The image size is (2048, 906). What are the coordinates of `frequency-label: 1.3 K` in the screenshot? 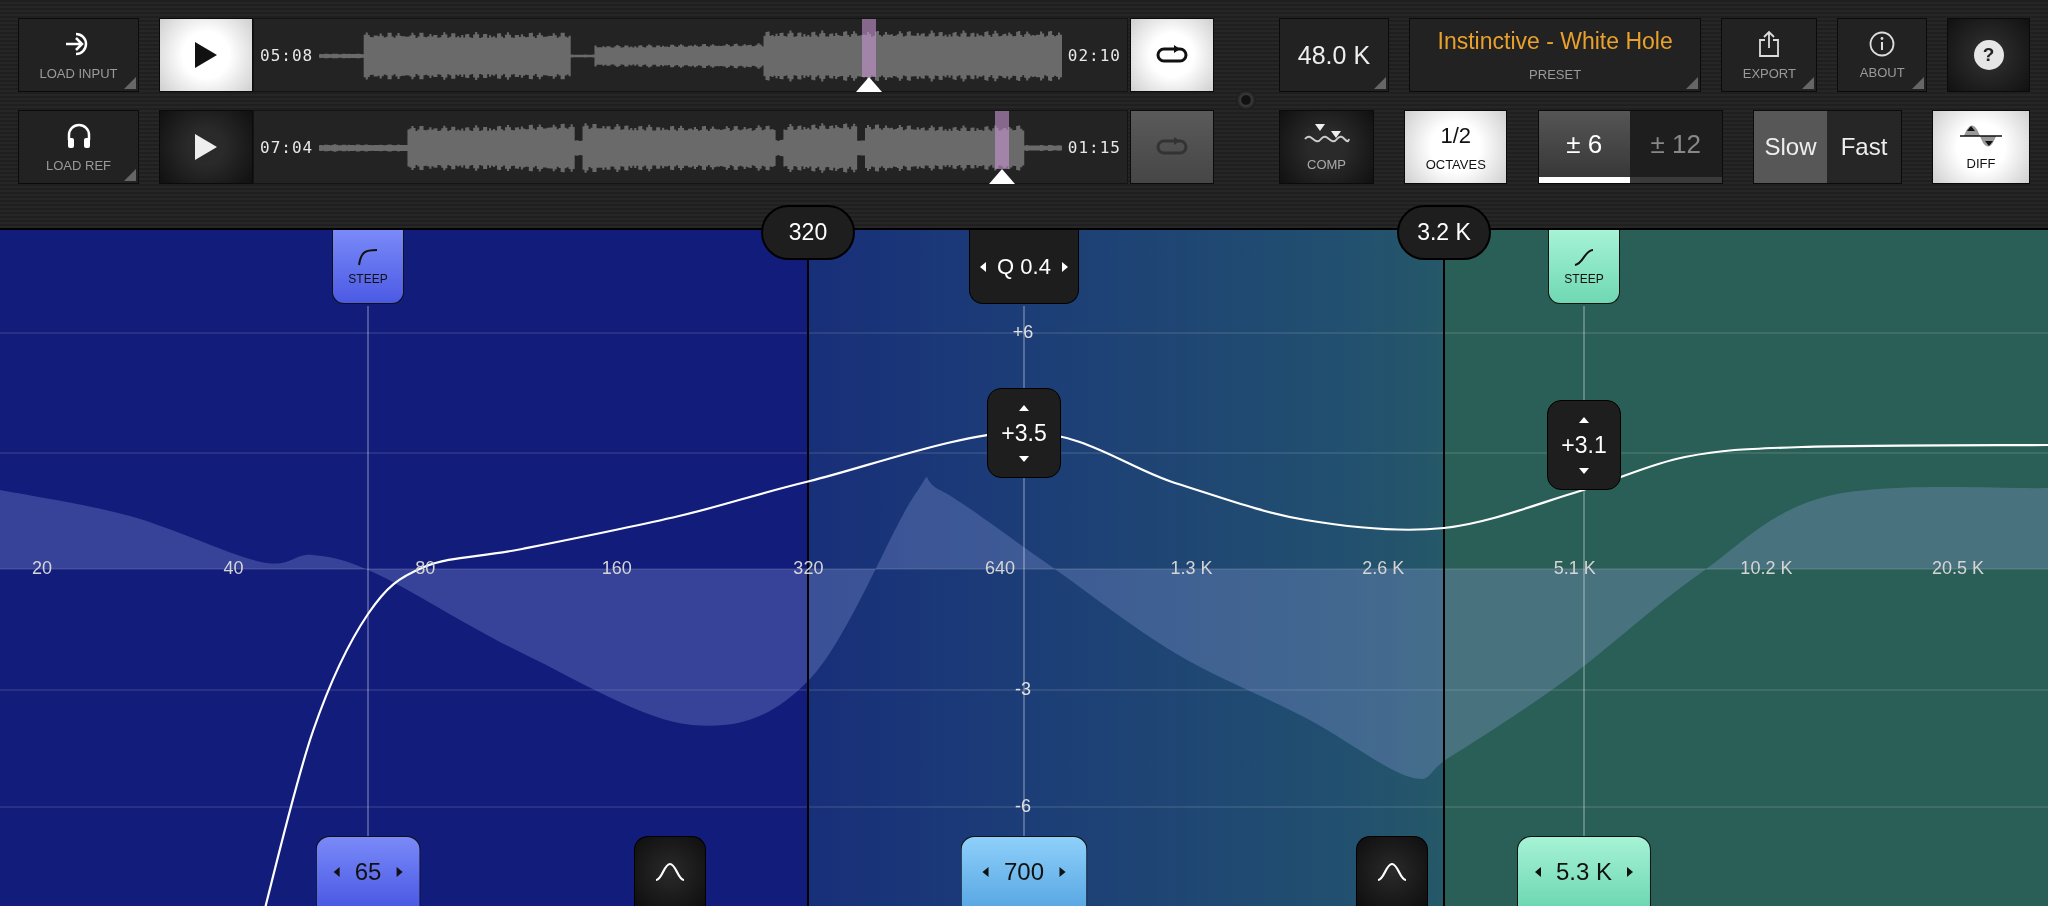 It's located at (1191, 568).